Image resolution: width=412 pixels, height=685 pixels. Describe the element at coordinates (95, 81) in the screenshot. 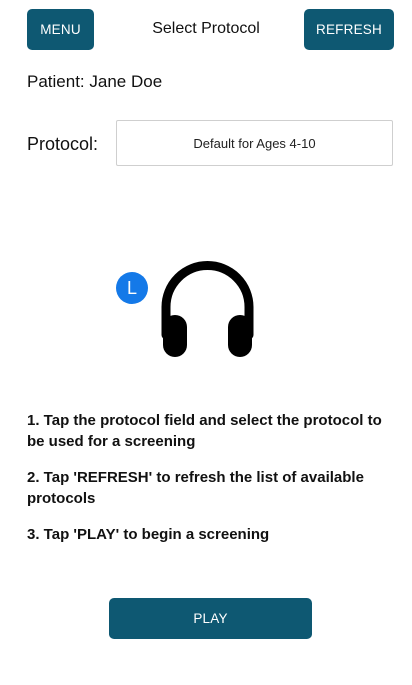

I see `patient-name: Patient: Jane Doe` at that location.